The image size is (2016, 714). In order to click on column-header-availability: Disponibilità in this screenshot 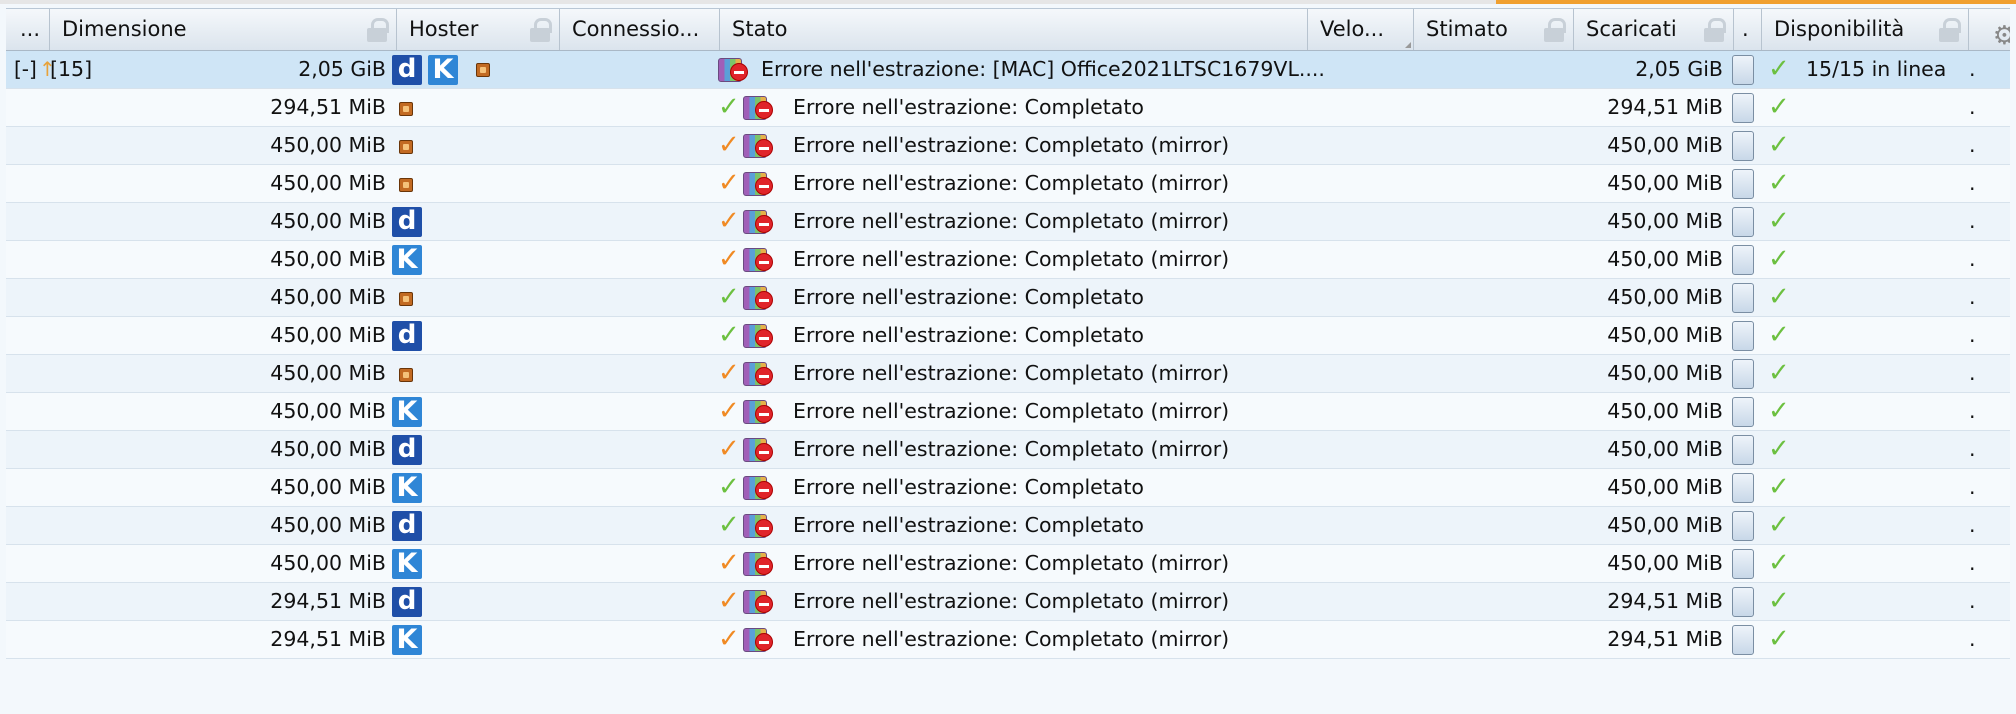, I will do `click(1865, 29)`.